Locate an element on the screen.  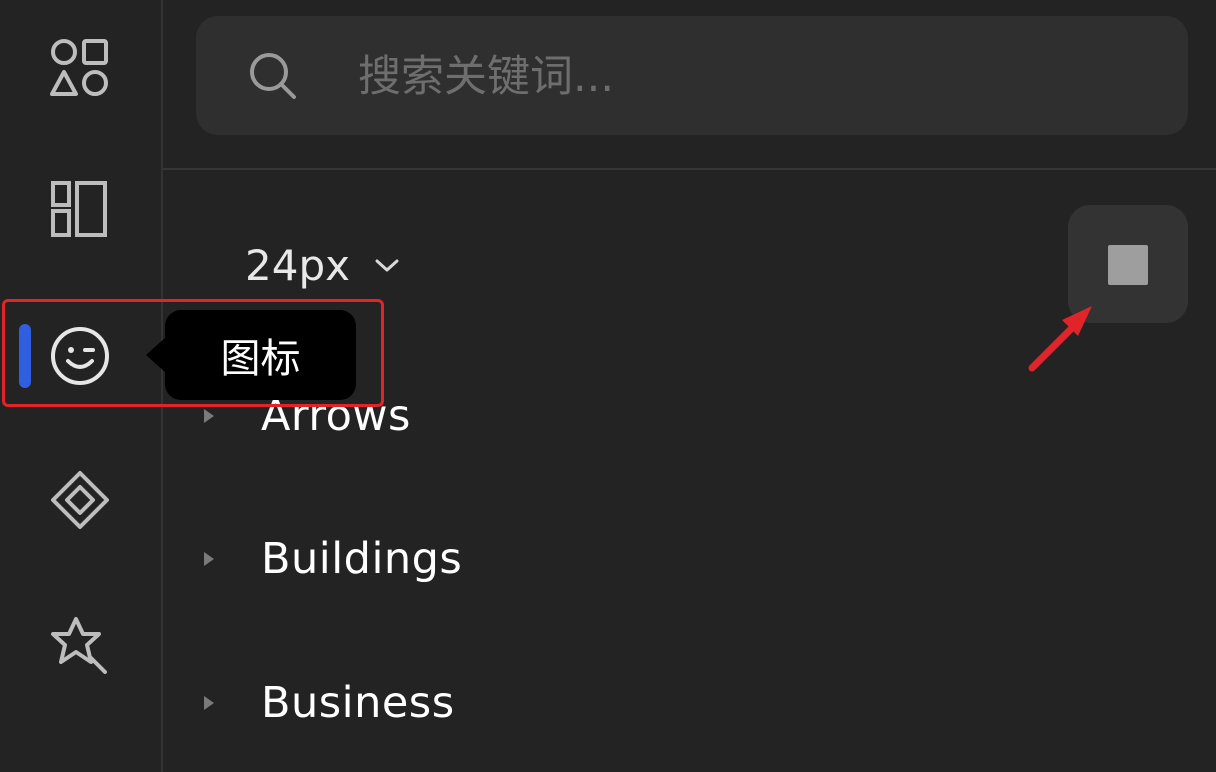
search-icon is located at coordinates (273, 76).